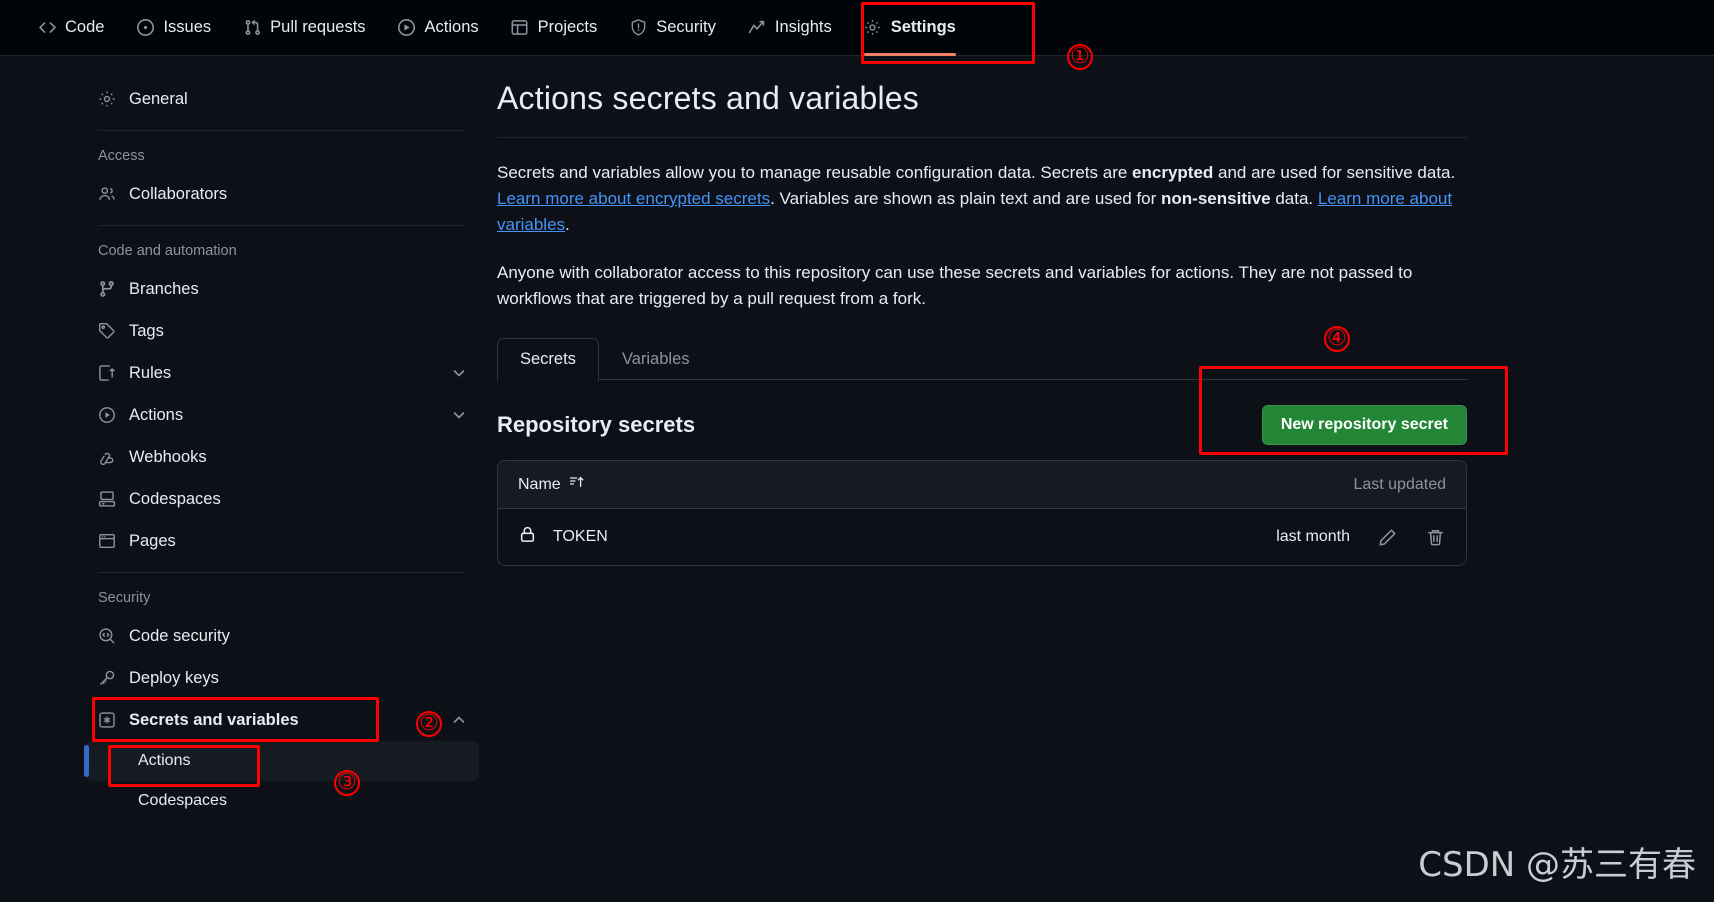 This screenshot has height=902, width=1714. What do you see at coordinates (281, 761) in the screenshot?
I see `sidebar-subitem-actions: Actions` at bounding box center [281, 761].